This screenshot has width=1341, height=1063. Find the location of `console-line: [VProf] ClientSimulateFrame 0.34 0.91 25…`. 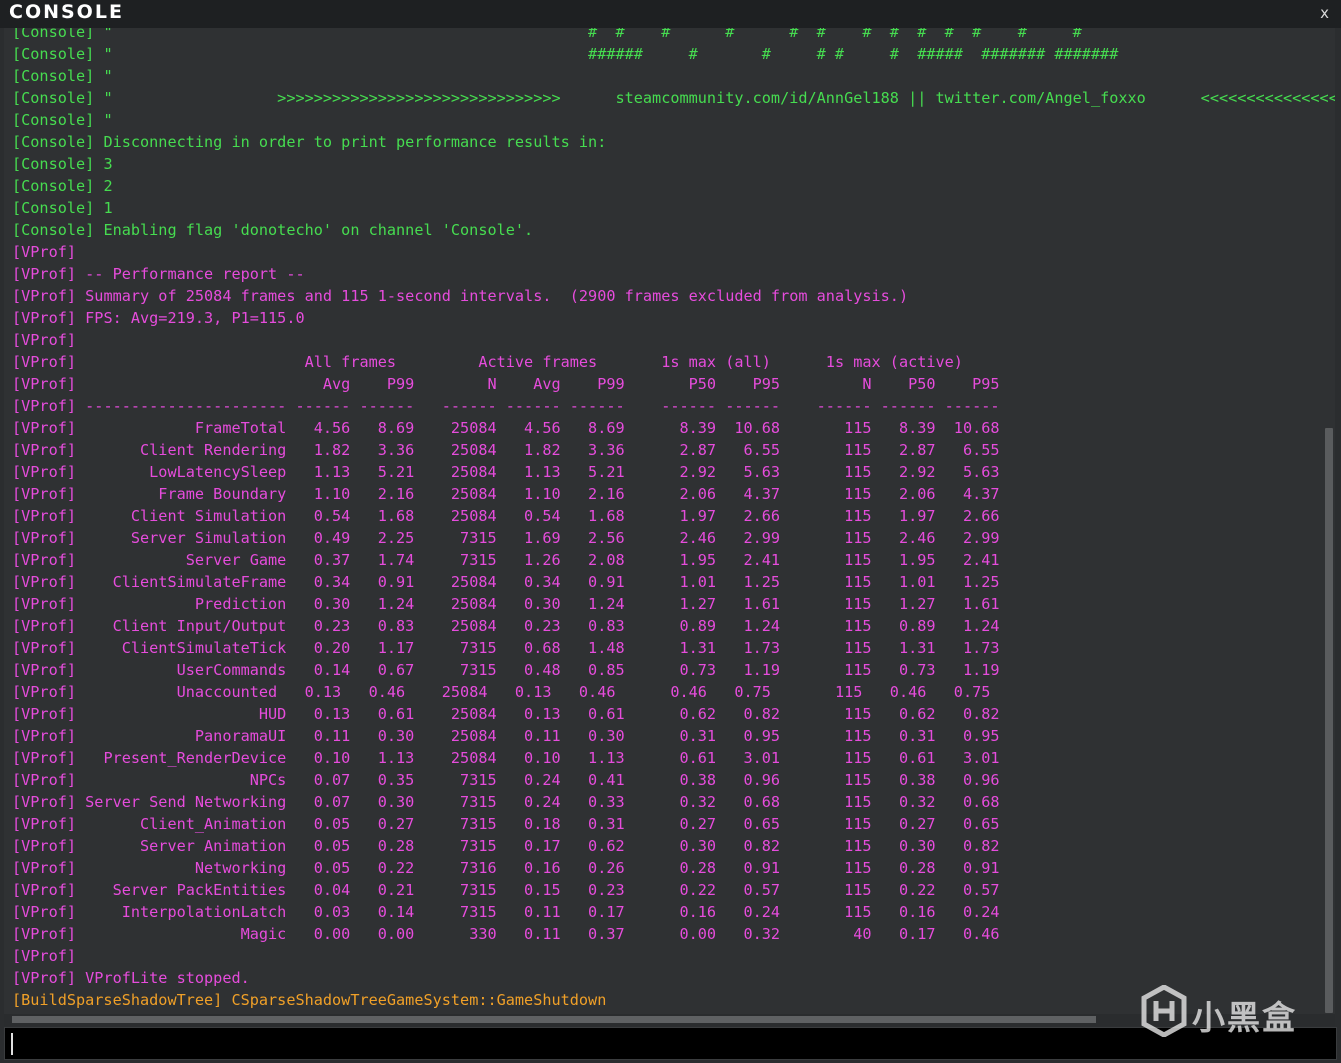

console-line: [VProf] ClientSimulateFrame 0.34 0.91 25… is located at coordinates (673, 582).